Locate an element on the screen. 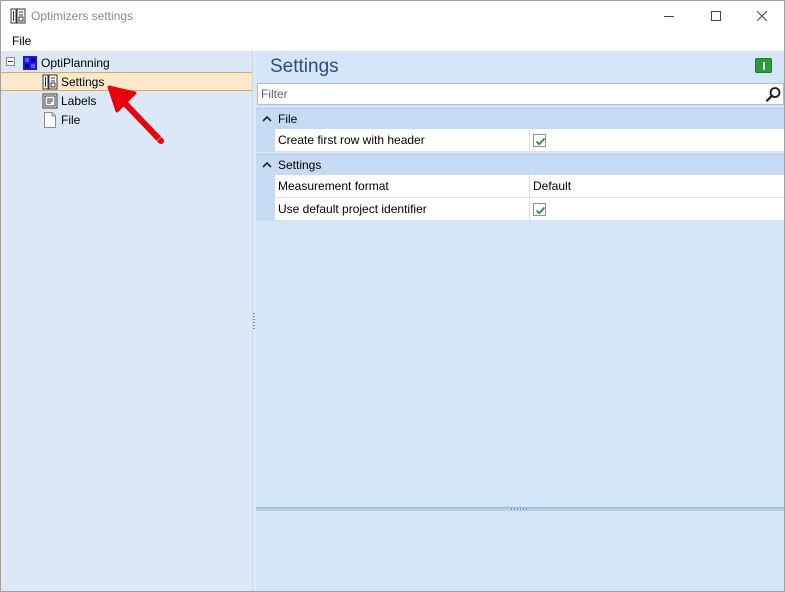 Image resolution: width=785 pixels, height=592 pixels. use-default-project-id-checkbox is located at coordinates (539, 209).